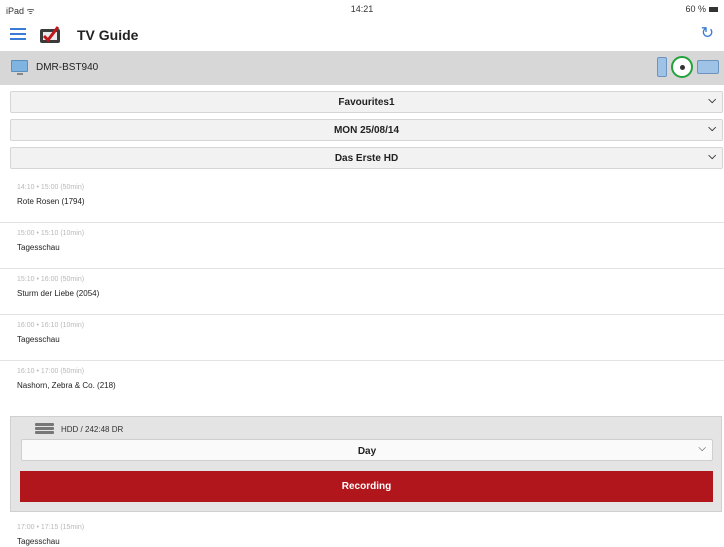  What do you see at coordinates (708, 67) in the screenshot?
I see `television-icon` at bounding box center [708, 67].